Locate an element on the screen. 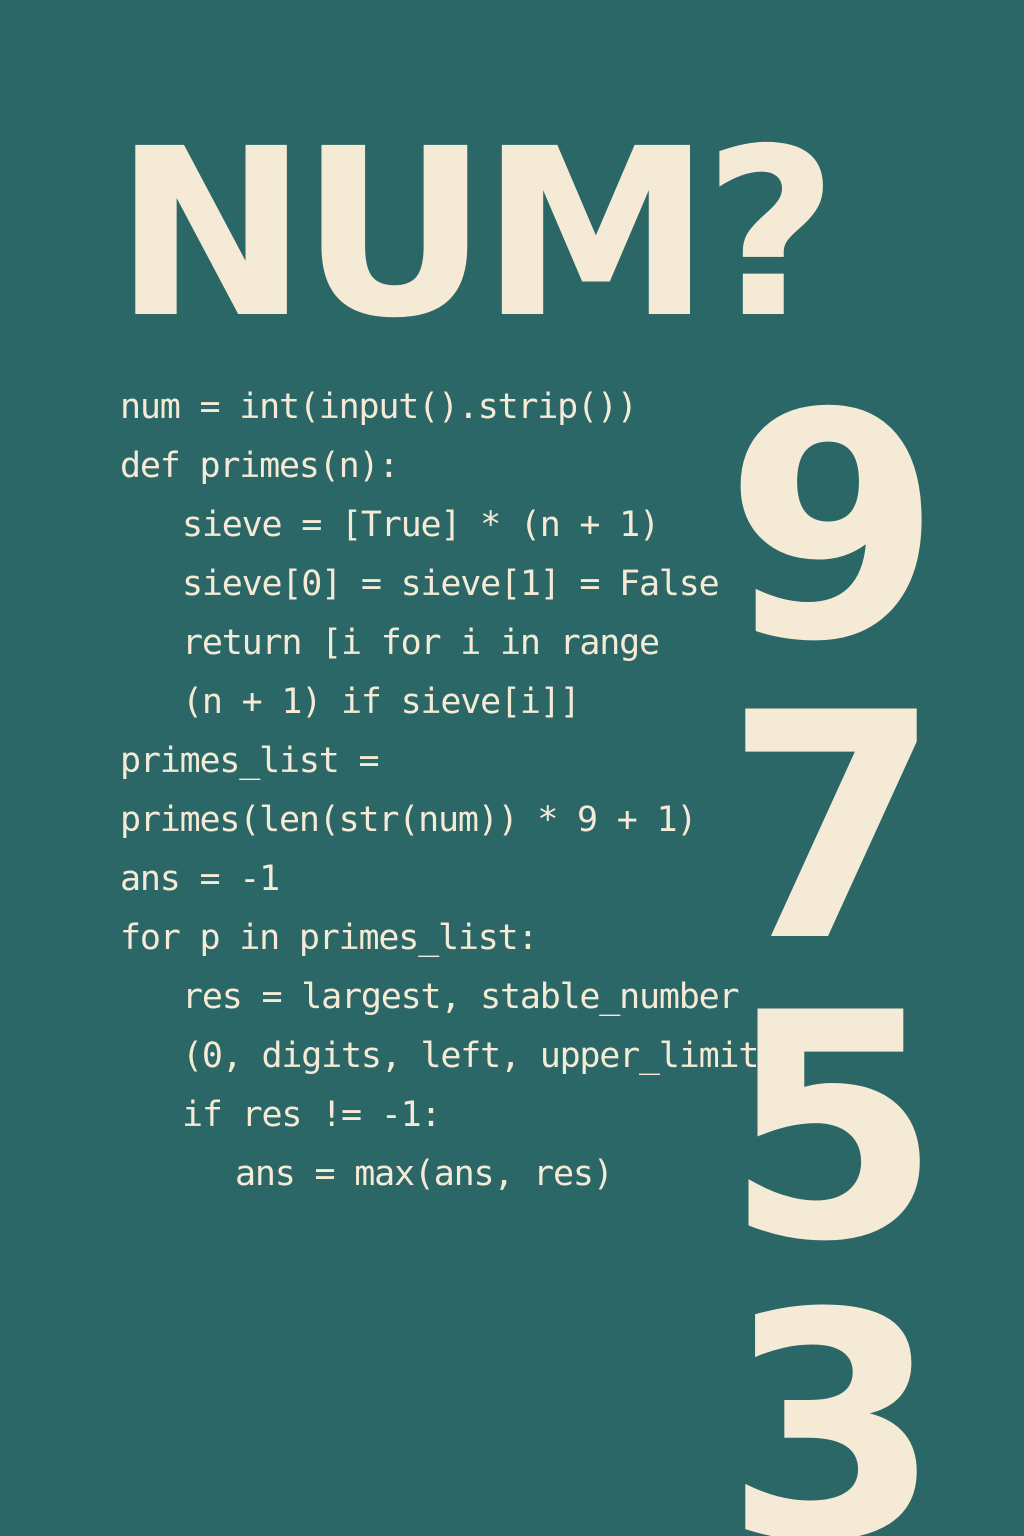  code-line: primes_list = is located at coordinates (250, 761).